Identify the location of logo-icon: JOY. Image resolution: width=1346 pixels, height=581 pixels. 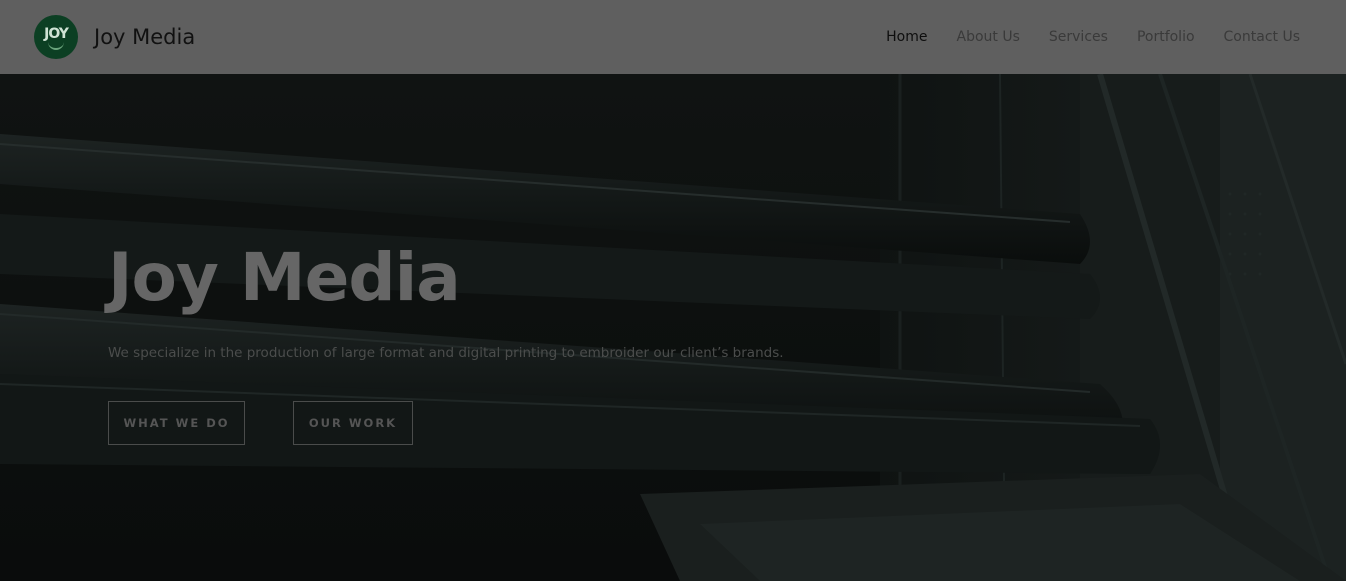
(56, 37).